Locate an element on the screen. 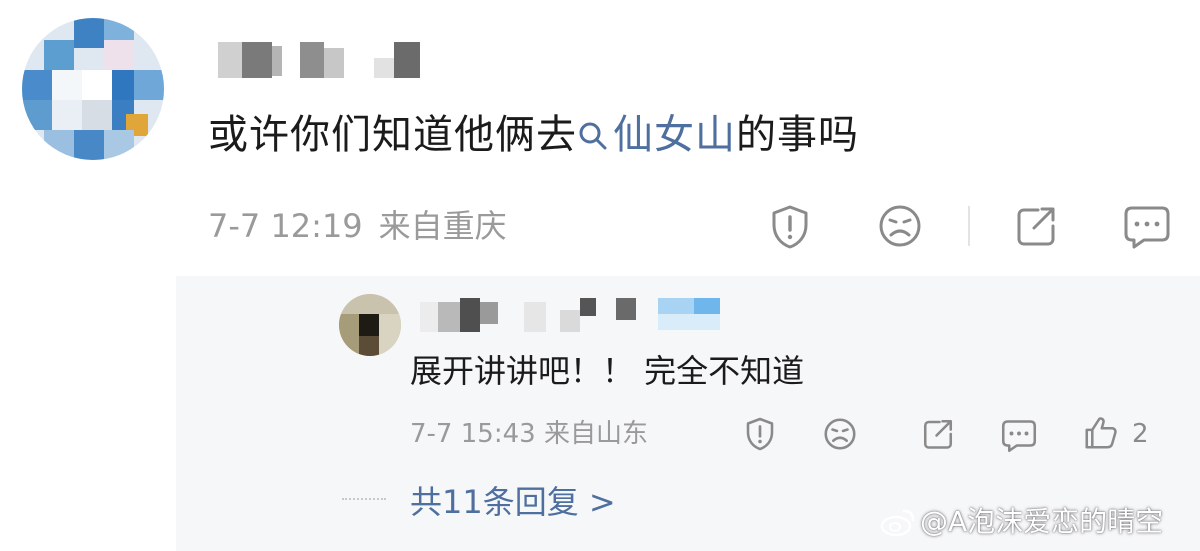  reply-report-icon is located at coordinates (760, 434).